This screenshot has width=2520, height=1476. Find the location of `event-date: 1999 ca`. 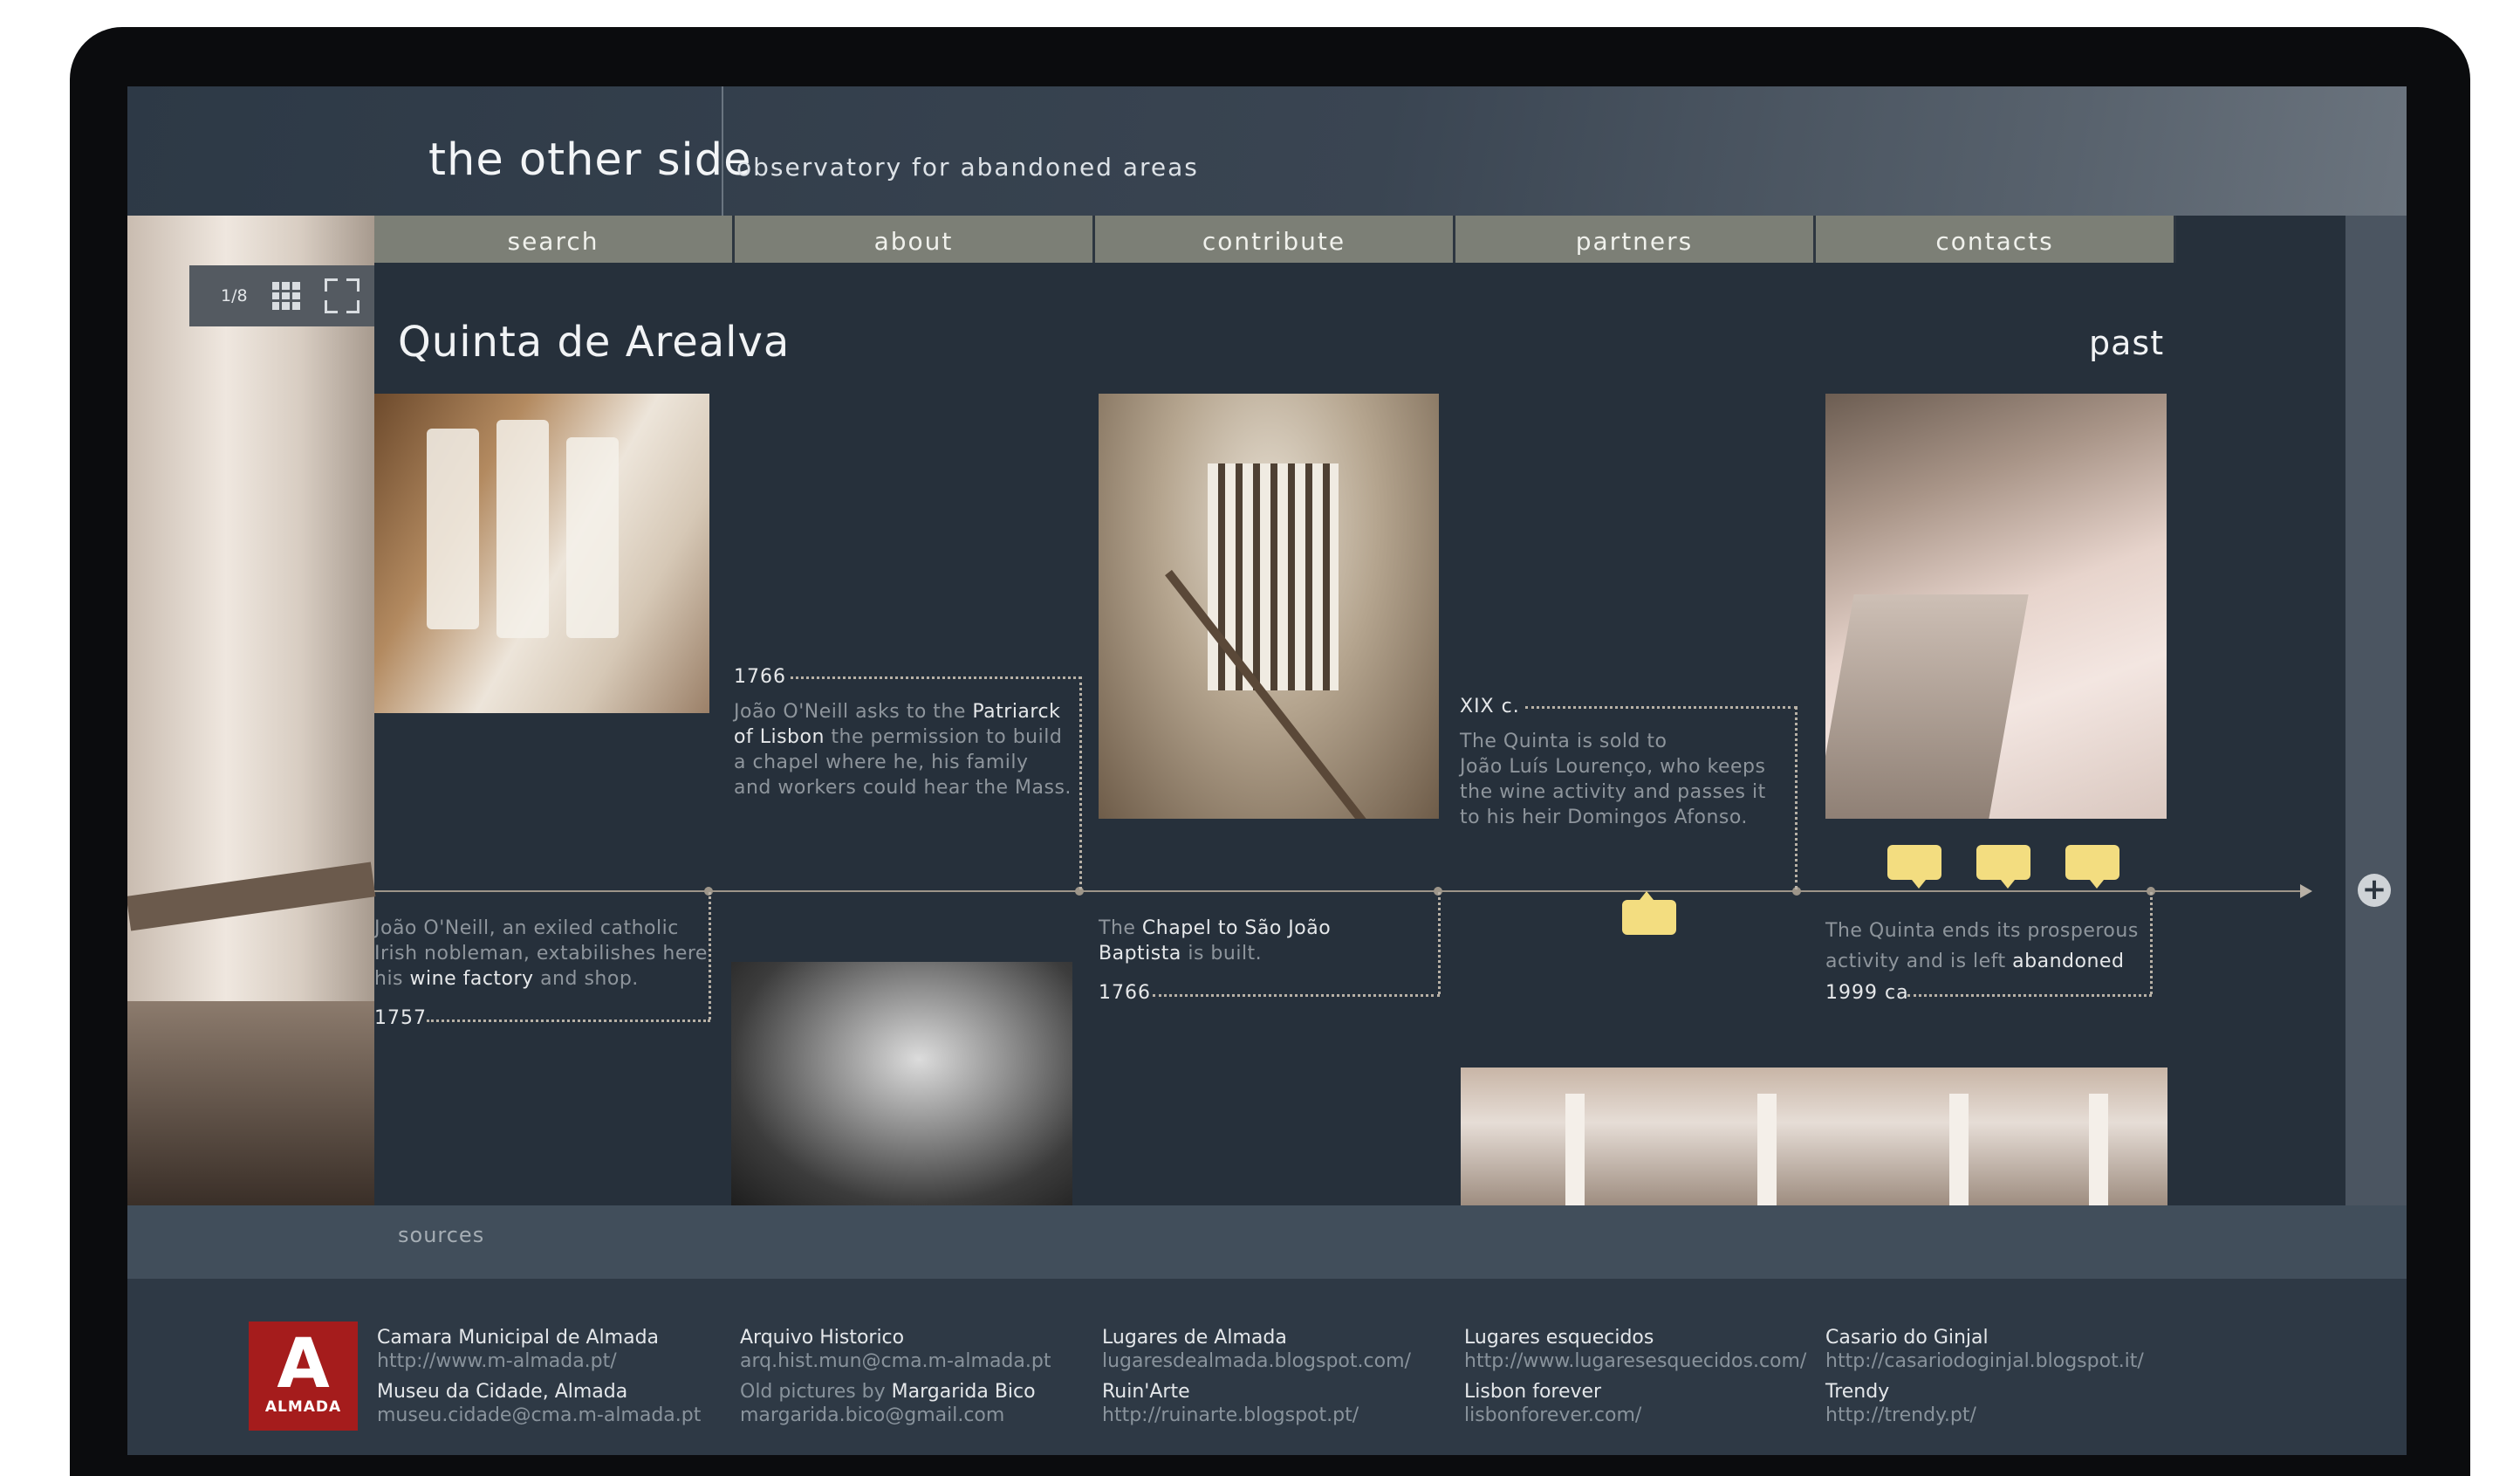

event-date: 1999 ca is located at coordinates (1867, 993).